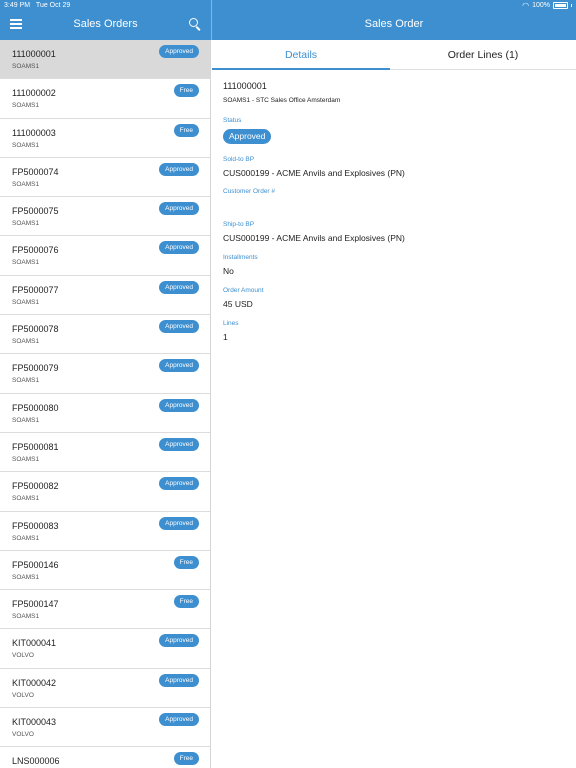  I want to click on order-number: FP5000078, so click(35, 329).